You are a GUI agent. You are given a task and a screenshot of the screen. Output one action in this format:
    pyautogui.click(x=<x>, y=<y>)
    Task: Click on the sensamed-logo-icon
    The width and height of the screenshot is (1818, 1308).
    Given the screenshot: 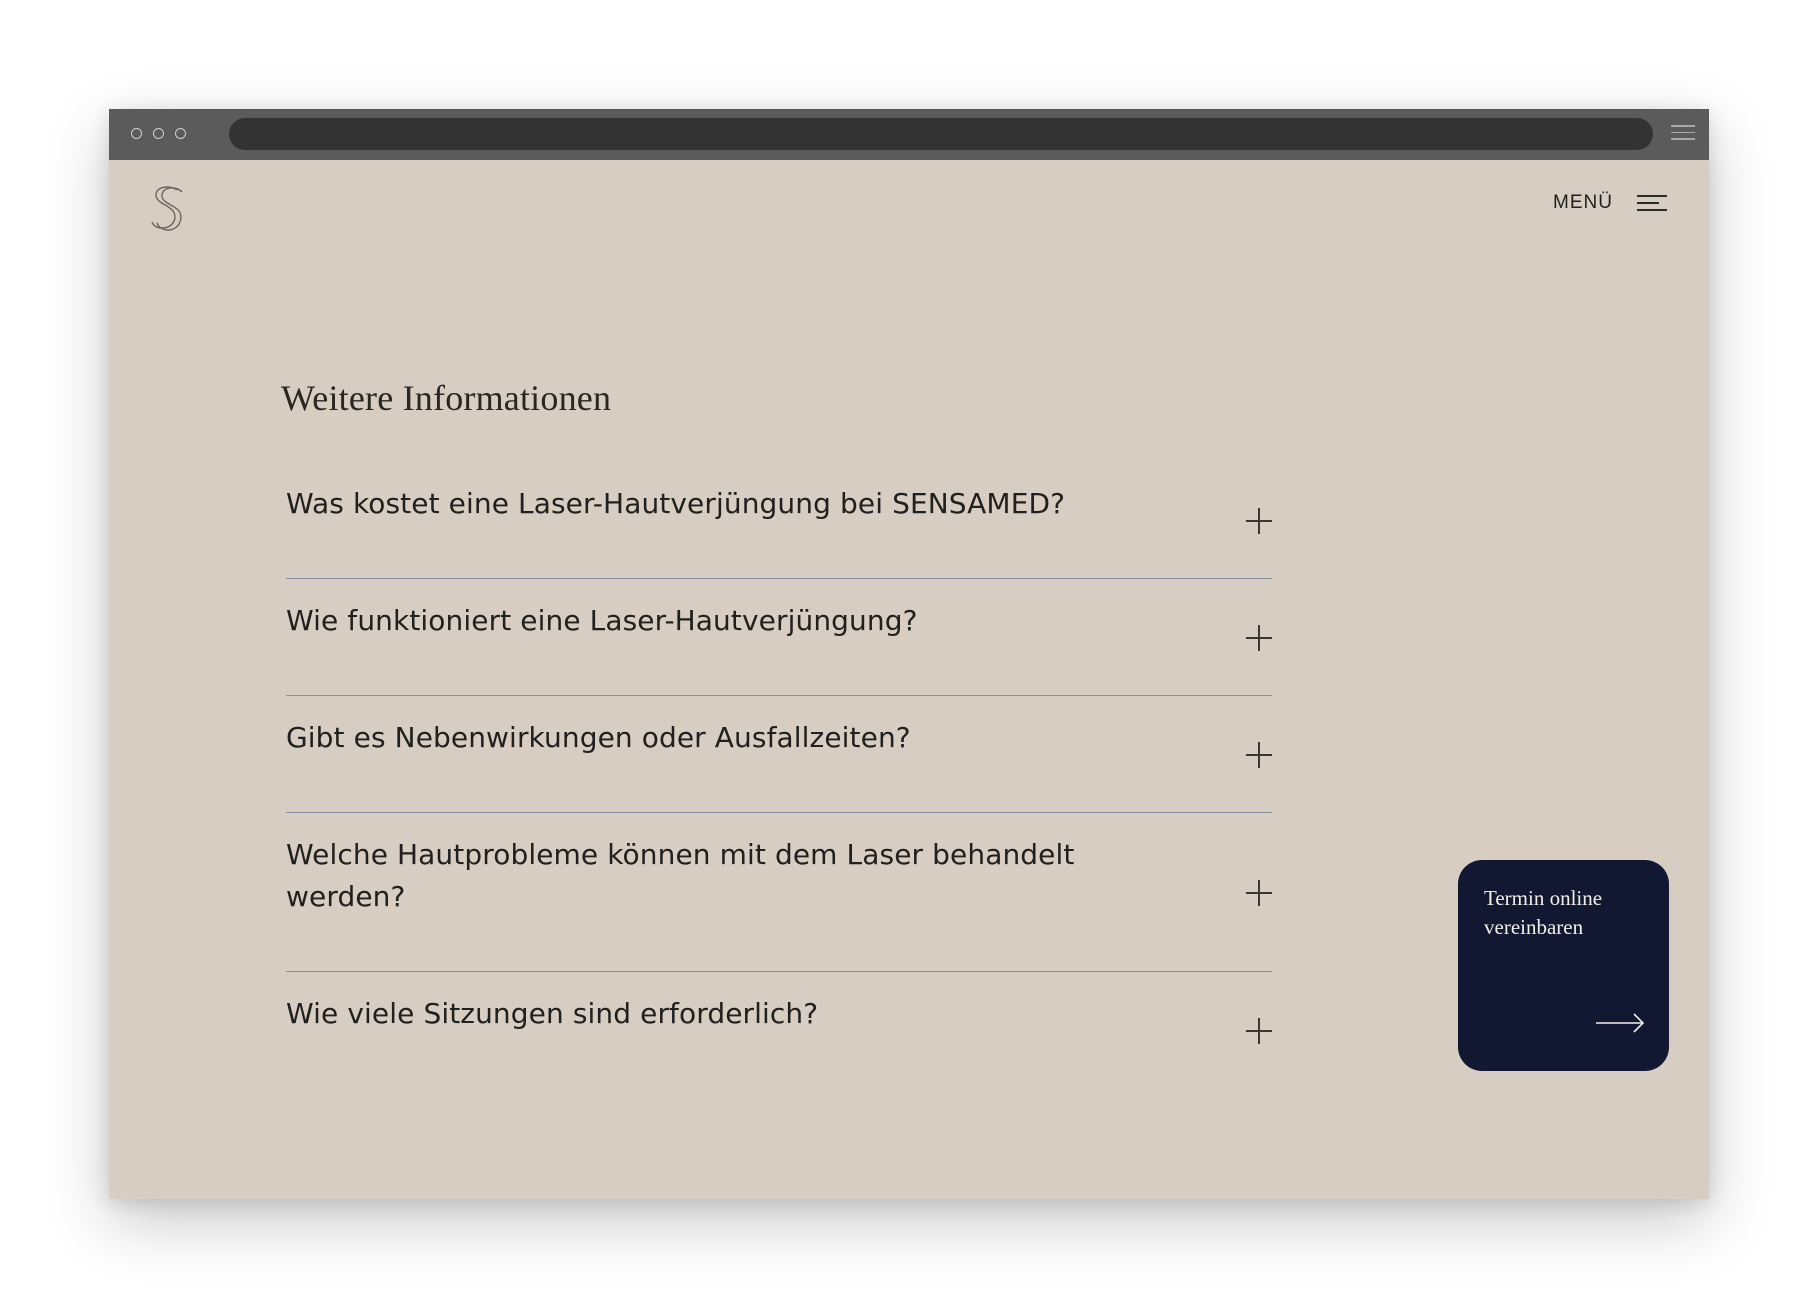 What is the action you would take?
    pyautogui.click(x=167, y=208)
    